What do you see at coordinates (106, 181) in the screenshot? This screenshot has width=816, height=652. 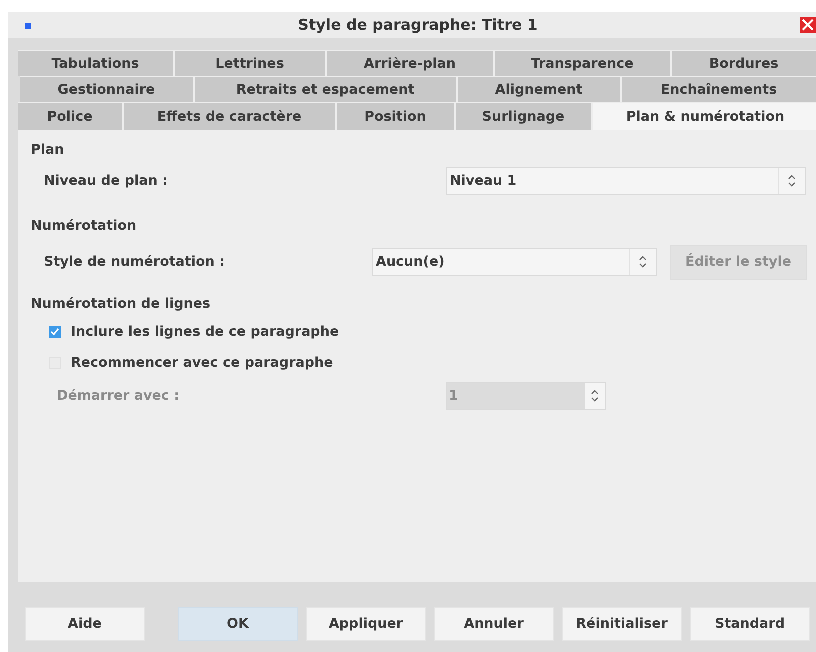 I see `field-label: Niveau de plan :` at bounding box center [106, 181].